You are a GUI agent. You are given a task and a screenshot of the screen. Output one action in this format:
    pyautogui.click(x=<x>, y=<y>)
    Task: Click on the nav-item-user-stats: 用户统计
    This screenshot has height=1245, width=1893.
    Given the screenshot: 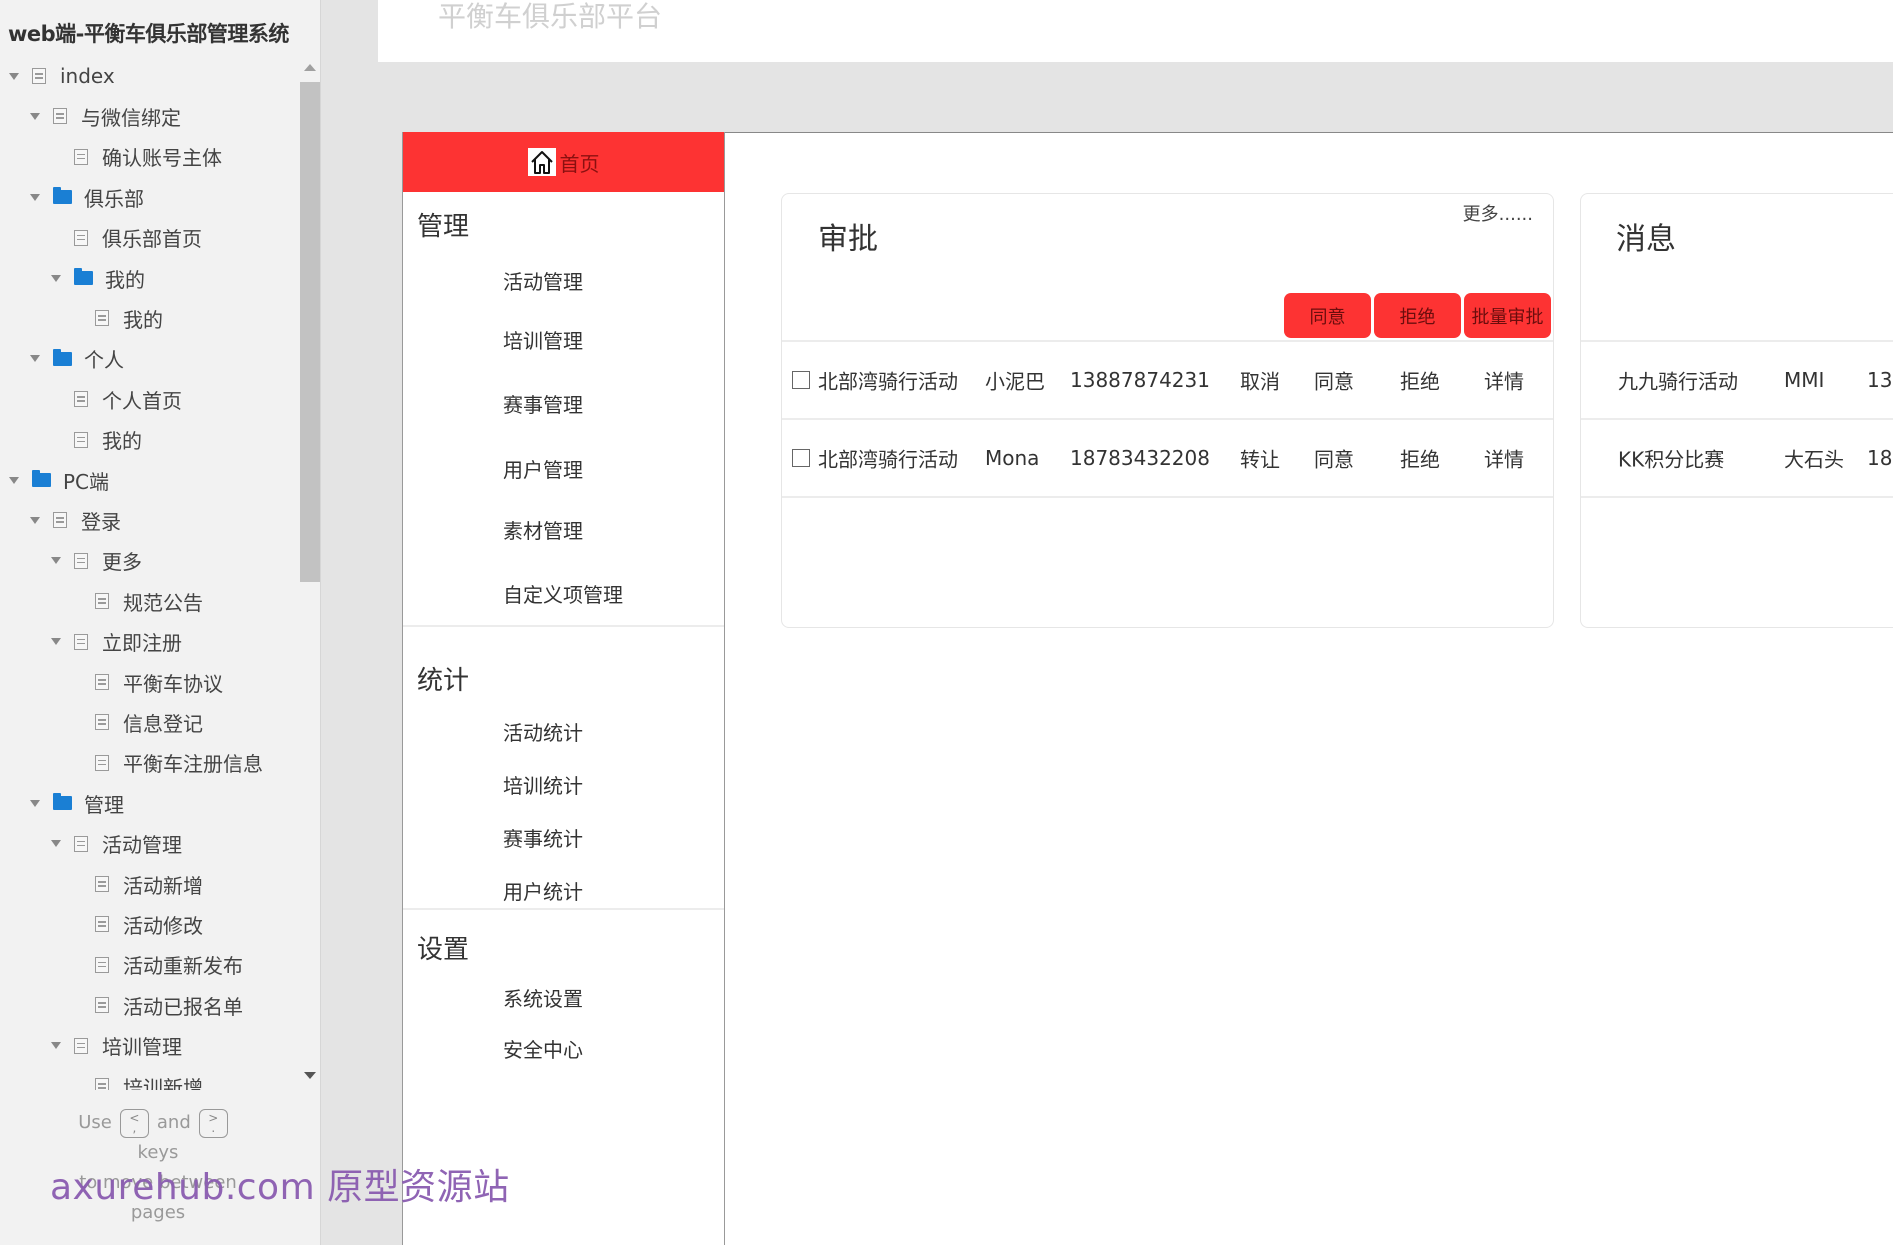 What is the action you would take?
    pyautogui.click(x=543, y=890)
    